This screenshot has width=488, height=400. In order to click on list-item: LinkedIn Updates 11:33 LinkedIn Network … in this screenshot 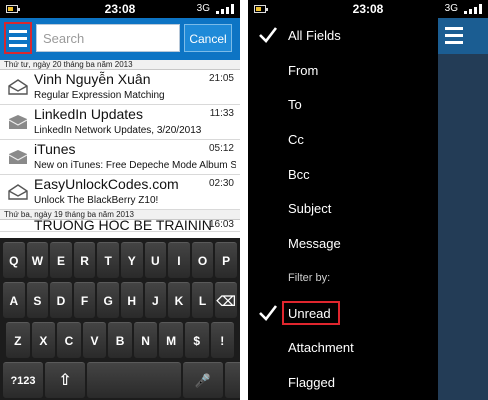, I will do `click(120, 122)`.